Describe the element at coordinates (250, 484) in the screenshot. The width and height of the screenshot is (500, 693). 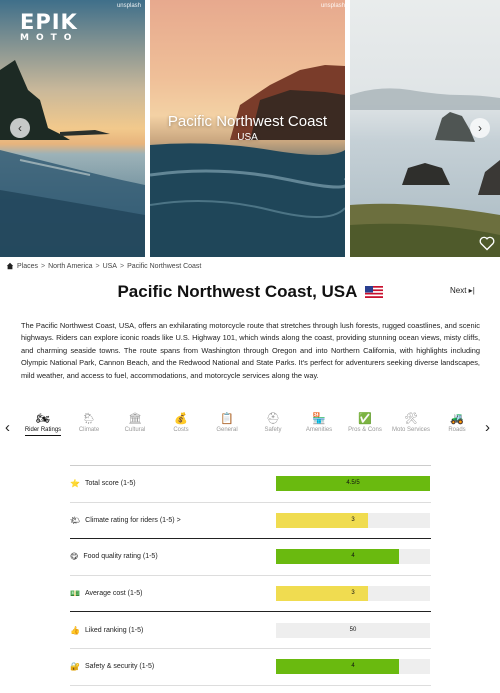
I see `rating-row: ⭐ Total score (1-5) 4.5/5` at that location.